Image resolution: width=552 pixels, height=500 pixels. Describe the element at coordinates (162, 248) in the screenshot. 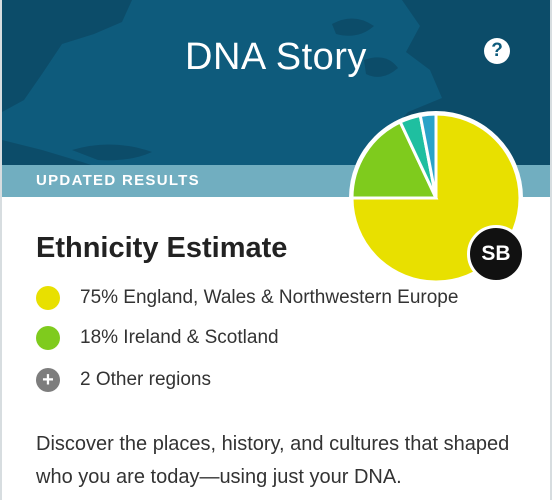

I see `ethnicity-estimate-heading: Ethnicity Estimate` at that location.